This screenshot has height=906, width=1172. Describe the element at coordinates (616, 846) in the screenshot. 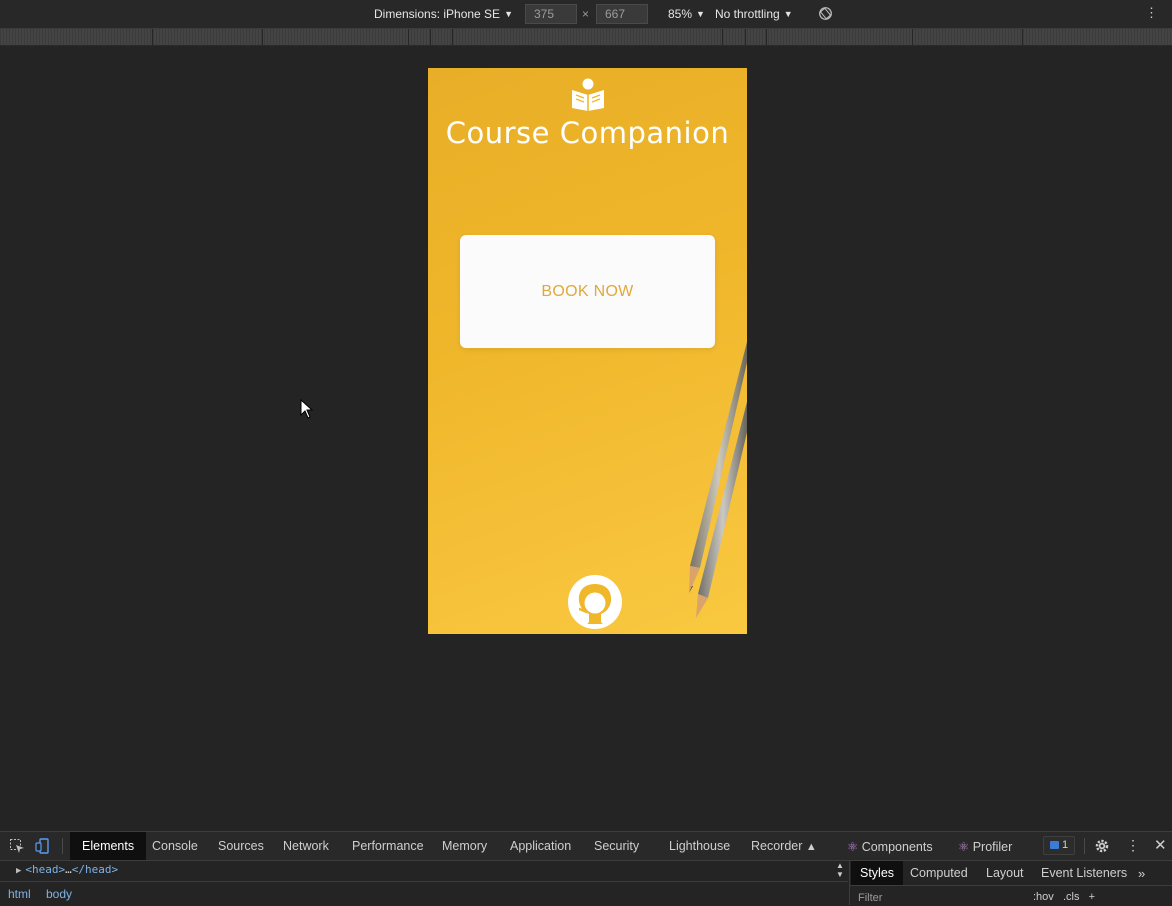

I see `tab-security: Security` at that location.